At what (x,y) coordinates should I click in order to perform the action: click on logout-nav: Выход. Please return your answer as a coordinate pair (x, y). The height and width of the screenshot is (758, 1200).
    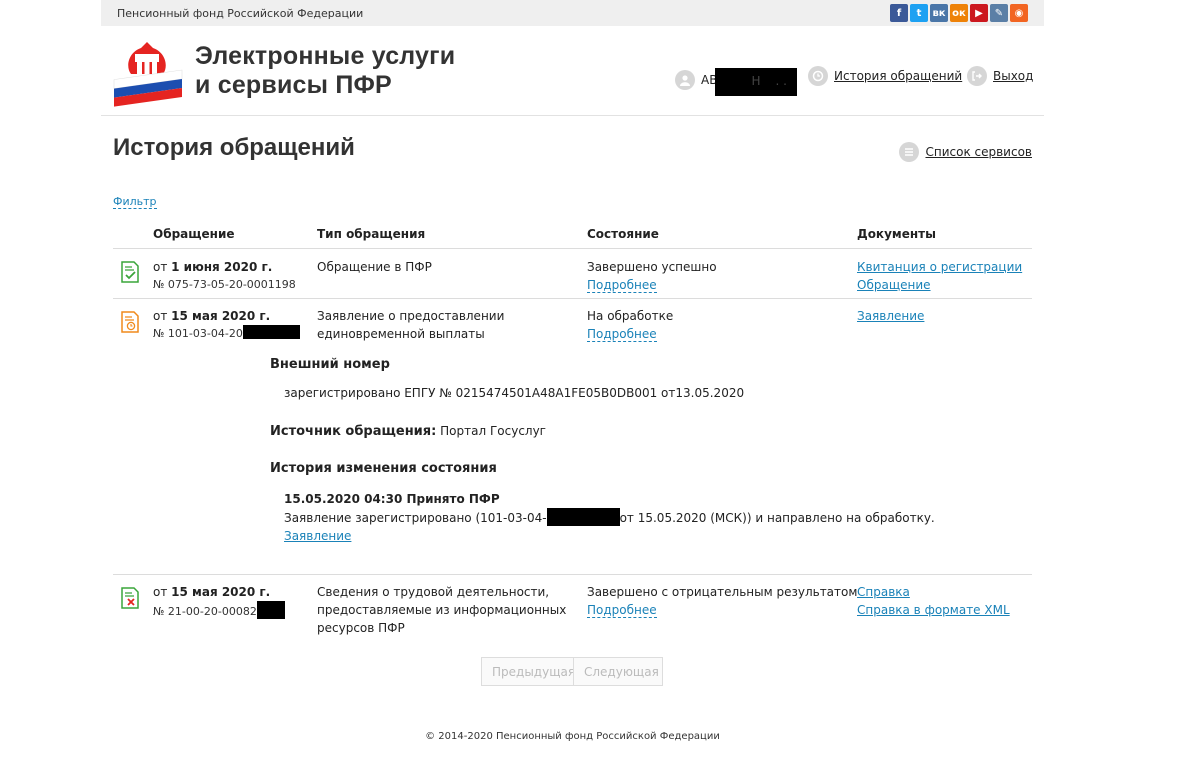
    Looking at the image, I should click on (1000, 76).